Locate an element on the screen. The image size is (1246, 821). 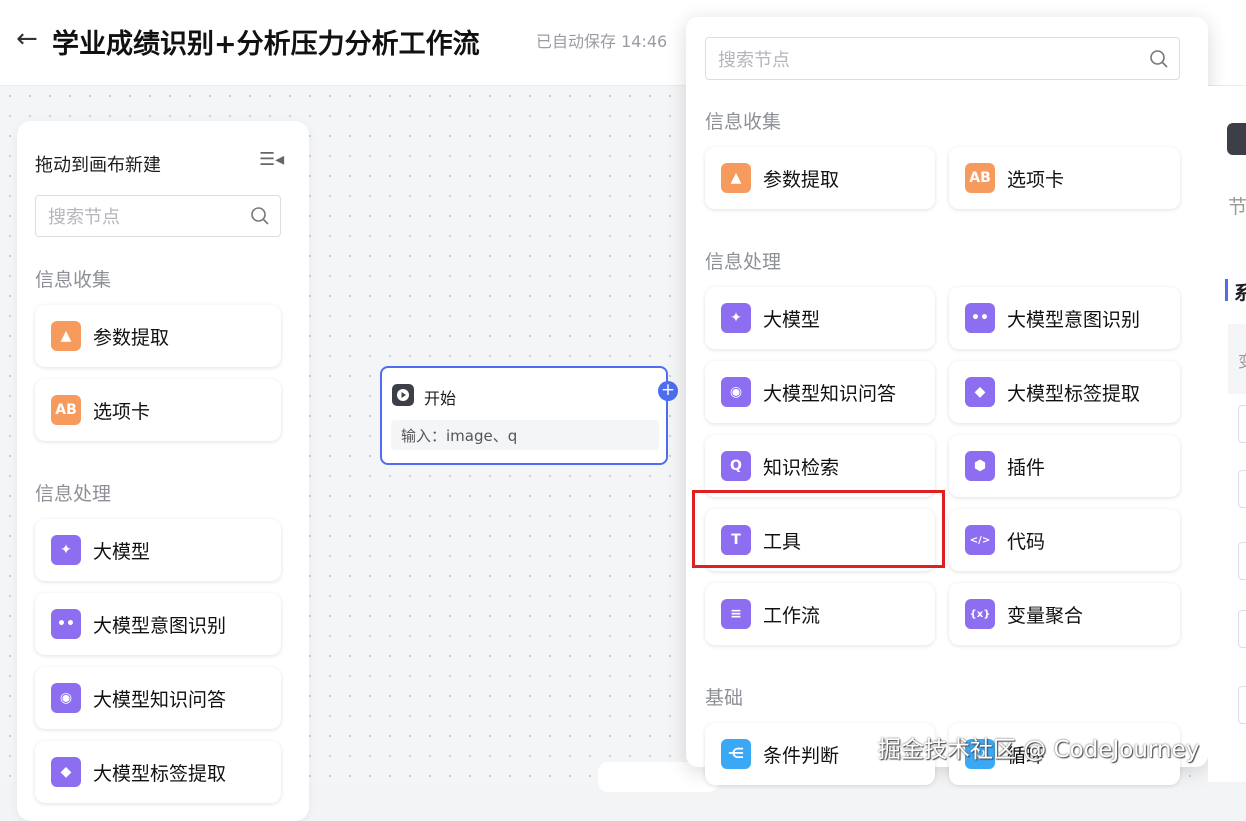
highlight-box-tool is located at coordinates (818, 529).